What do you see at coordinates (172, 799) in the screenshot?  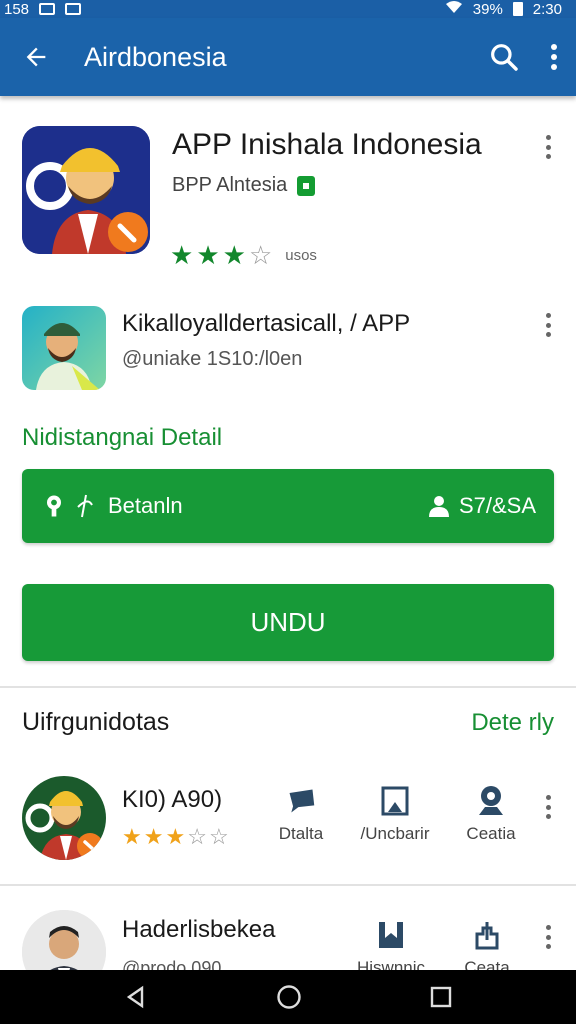 I see `list-item-title: KI0) A90)` at bounding box center [172, 799].